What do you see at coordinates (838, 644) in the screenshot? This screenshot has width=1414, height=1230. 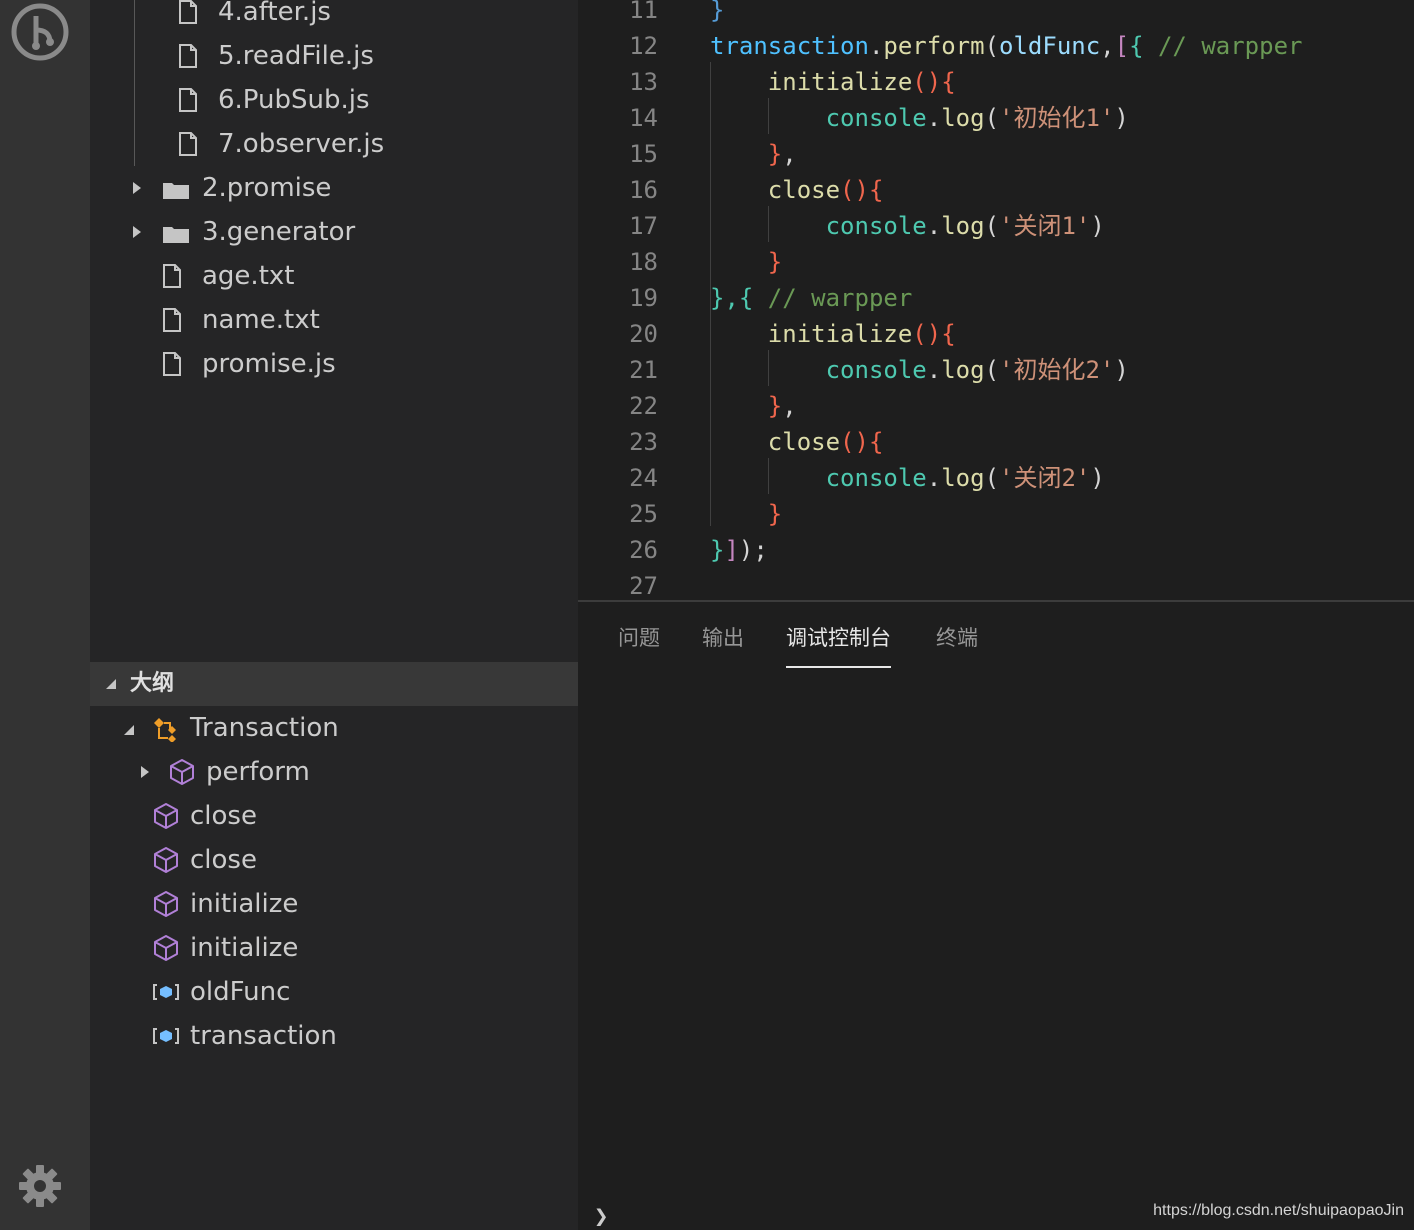 I see `tab-debug-console: 调试控制台` at bounding box center [838, 644].